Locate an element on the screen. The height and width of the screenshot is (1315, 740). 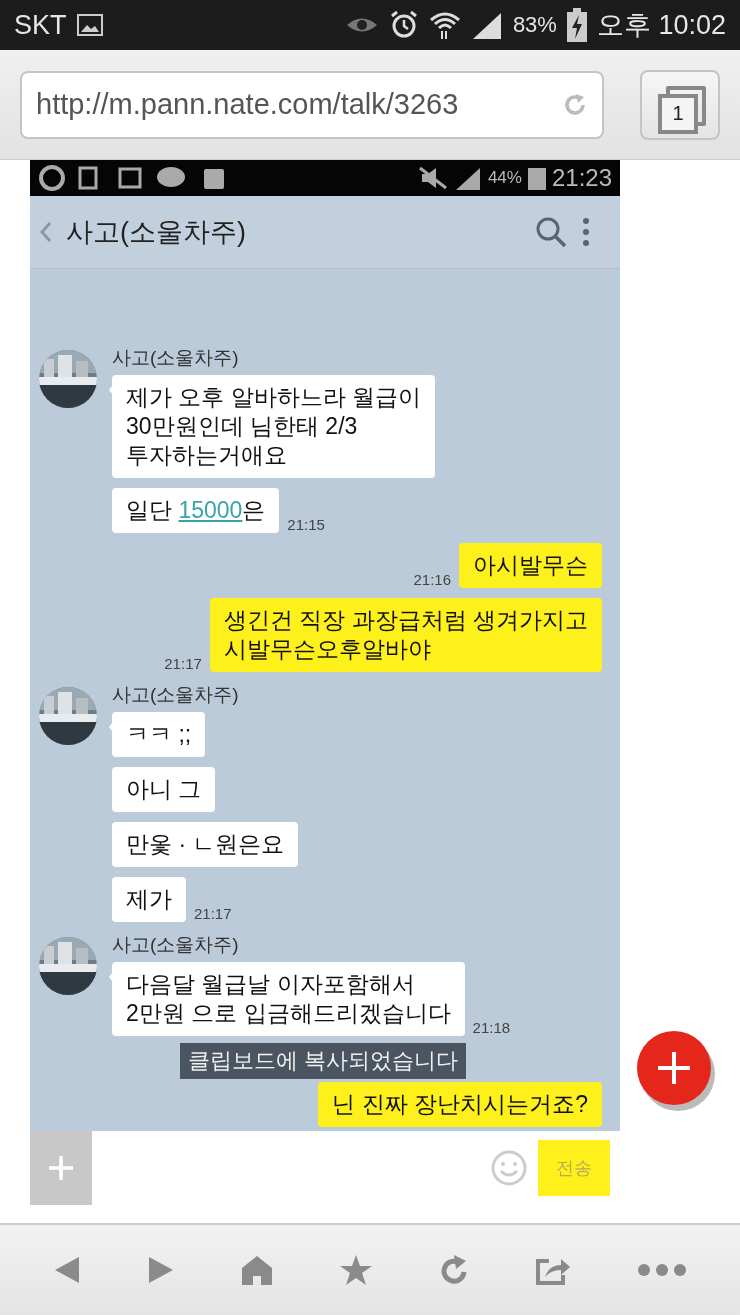
url-field: http://m.pann.nate.com/talk/3263 is located at coordinates (312, 104).